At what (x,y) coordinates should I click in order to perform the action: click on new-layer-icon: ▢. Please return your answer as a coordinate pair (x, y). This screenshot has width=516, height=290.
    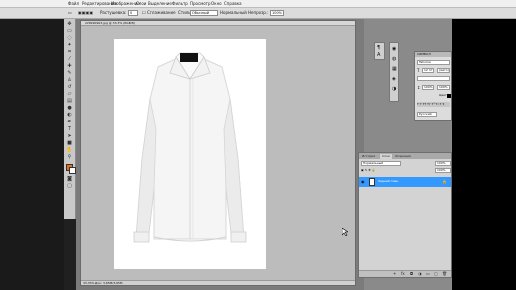
    Looking at the image, I should click on (436, 274).